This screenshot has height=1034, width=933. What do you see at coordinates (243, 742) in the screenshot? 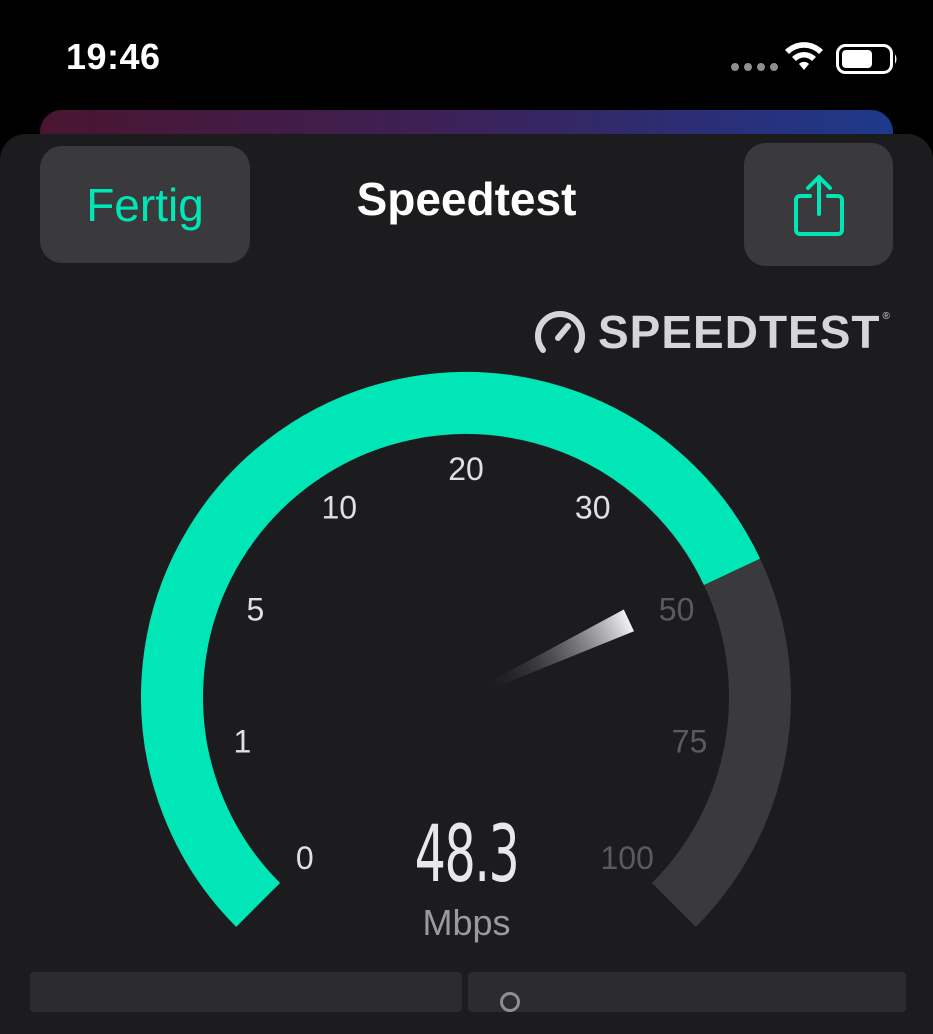
I see `gauge-tick-label: 1` at bounding box center [243, 742].